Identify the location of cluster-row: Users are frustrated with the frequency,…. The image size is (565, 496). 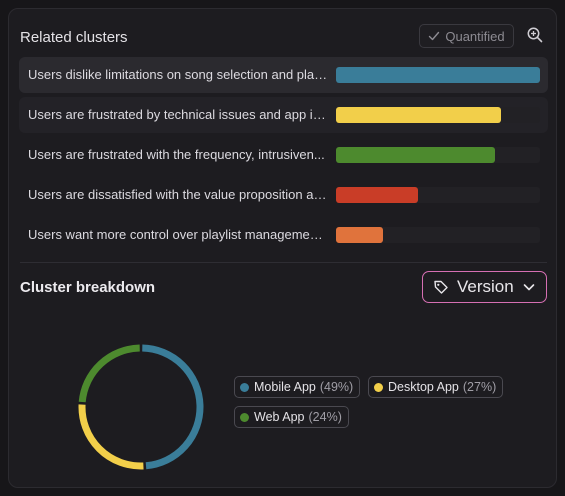
(283, 155).